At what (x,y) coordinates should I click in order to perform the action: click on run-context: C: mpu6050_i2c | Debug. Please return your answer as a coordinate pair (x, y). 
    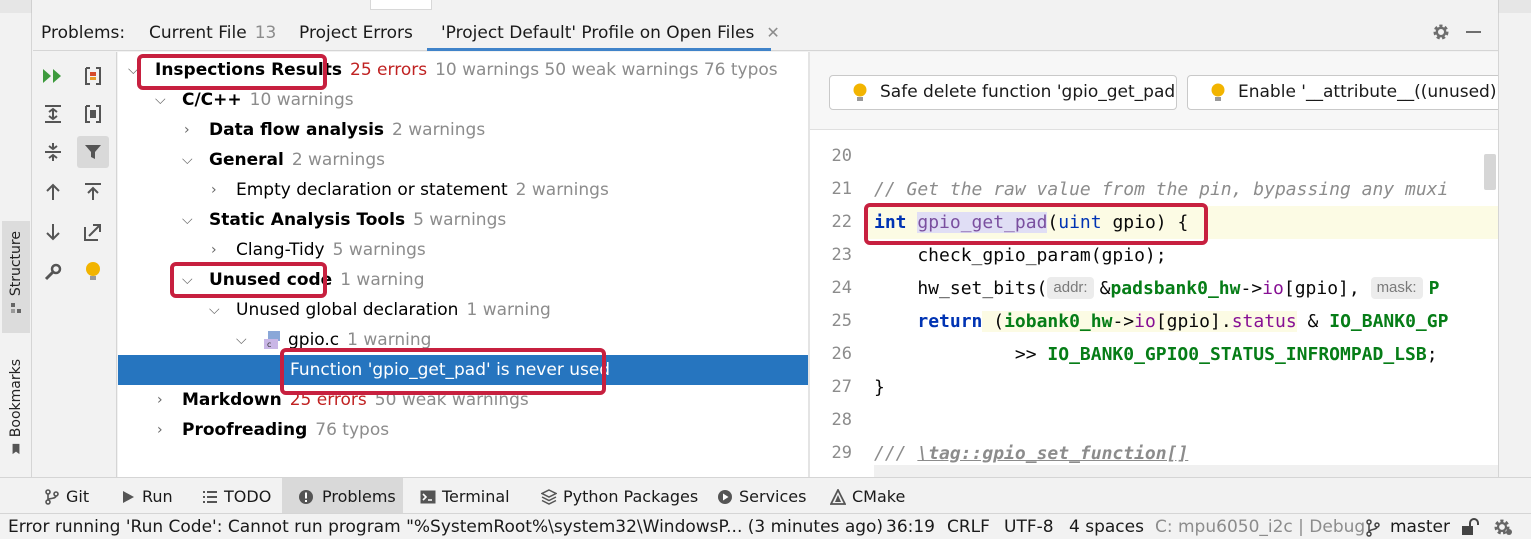
    Looking at the image, I should click on (1260, 526).